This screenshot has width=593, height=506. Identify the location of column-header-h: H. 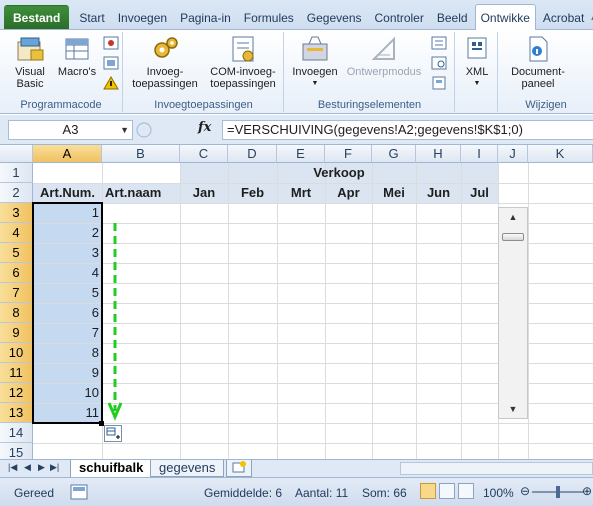
(438, 154).